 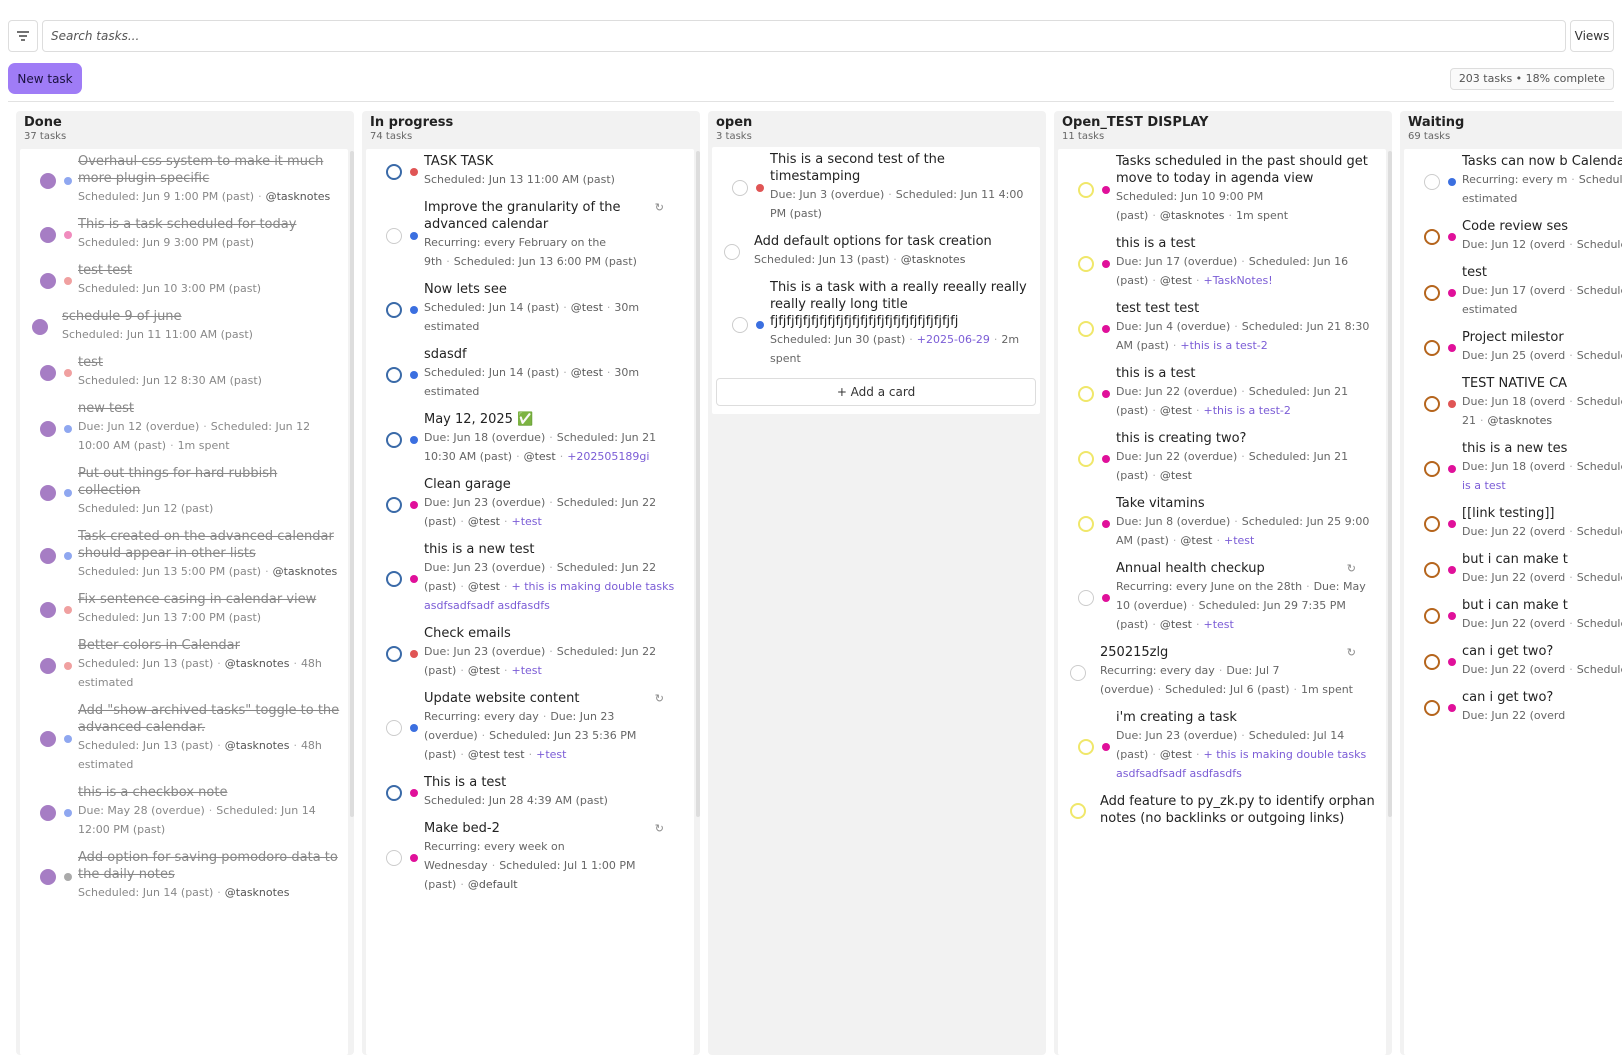 What do you see at coordinates (209, 270) in the screenshot?
I see `task-title: test test` at bounding box center [209, 270].